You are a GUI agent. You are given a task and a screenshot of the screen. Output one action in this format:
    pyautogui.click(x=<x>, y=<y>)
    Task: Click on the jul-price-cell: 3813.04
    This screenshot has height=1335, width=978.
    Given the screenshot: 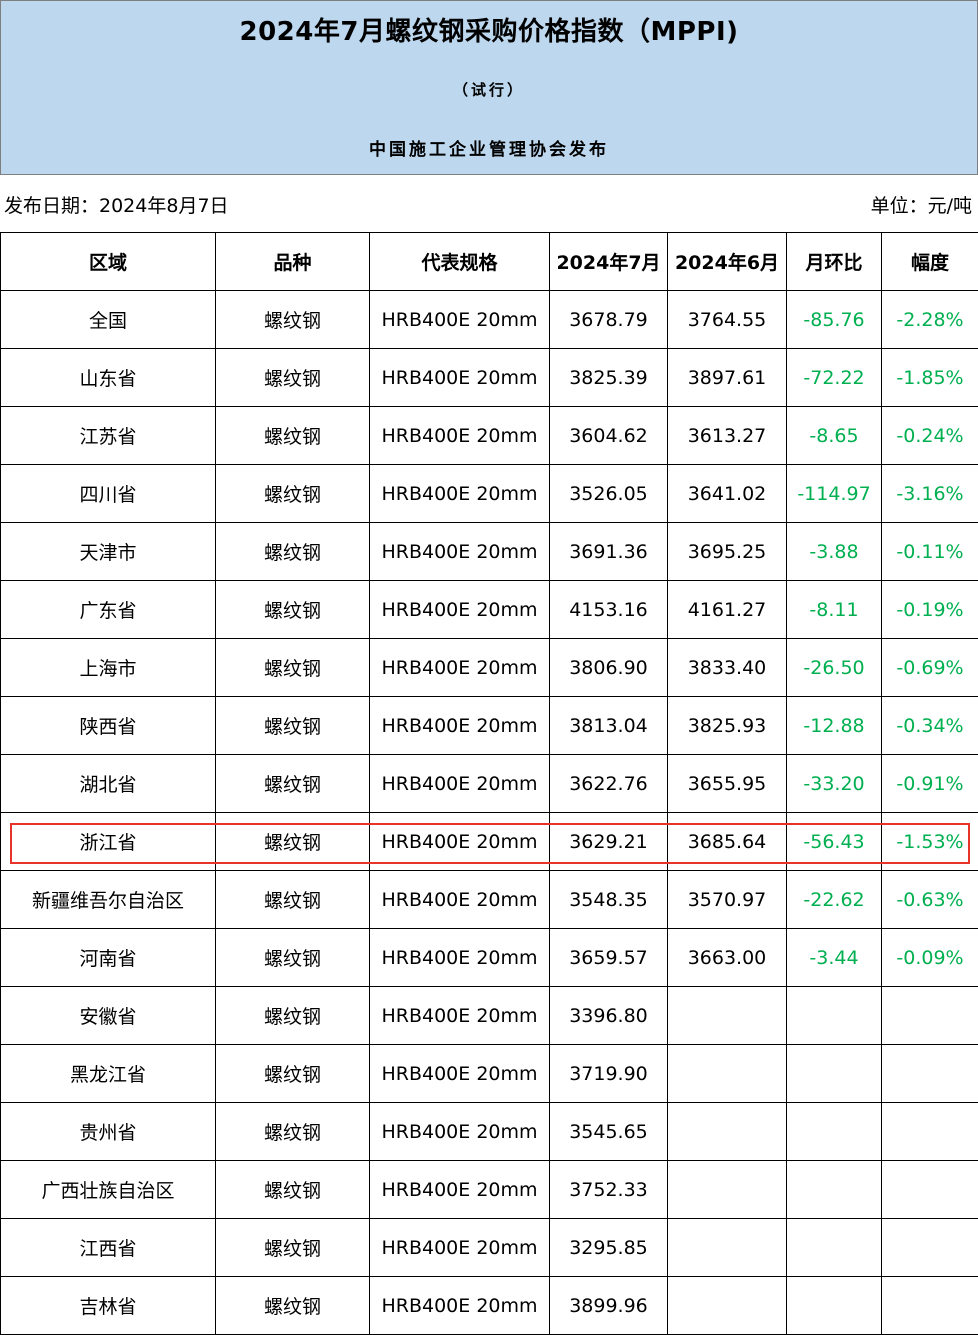 What is the action you would take?
    pyautogui.click(x=608, y=725)
    